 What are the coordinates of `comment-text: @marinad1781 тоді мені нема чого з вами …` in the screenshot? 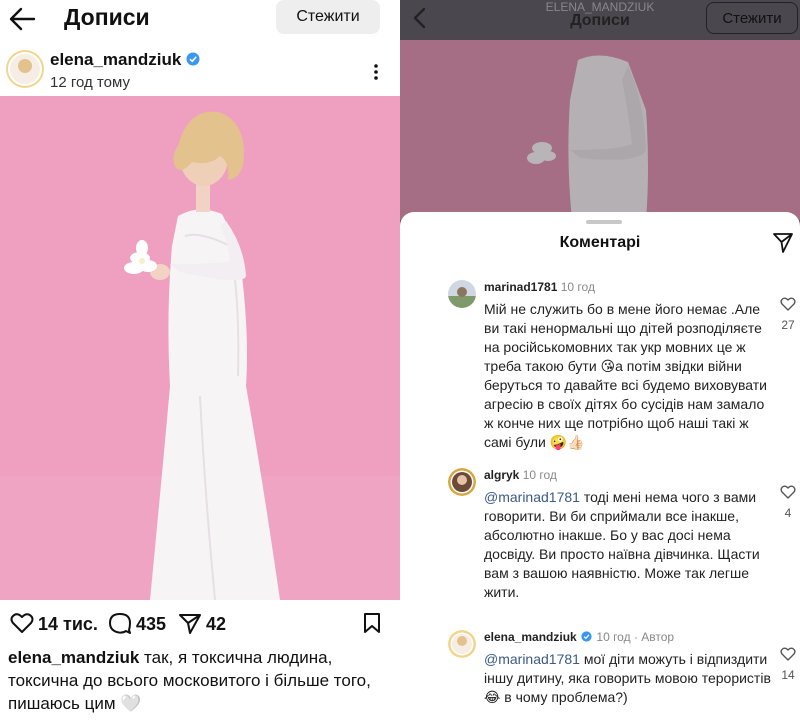 It's located at (629, 545).